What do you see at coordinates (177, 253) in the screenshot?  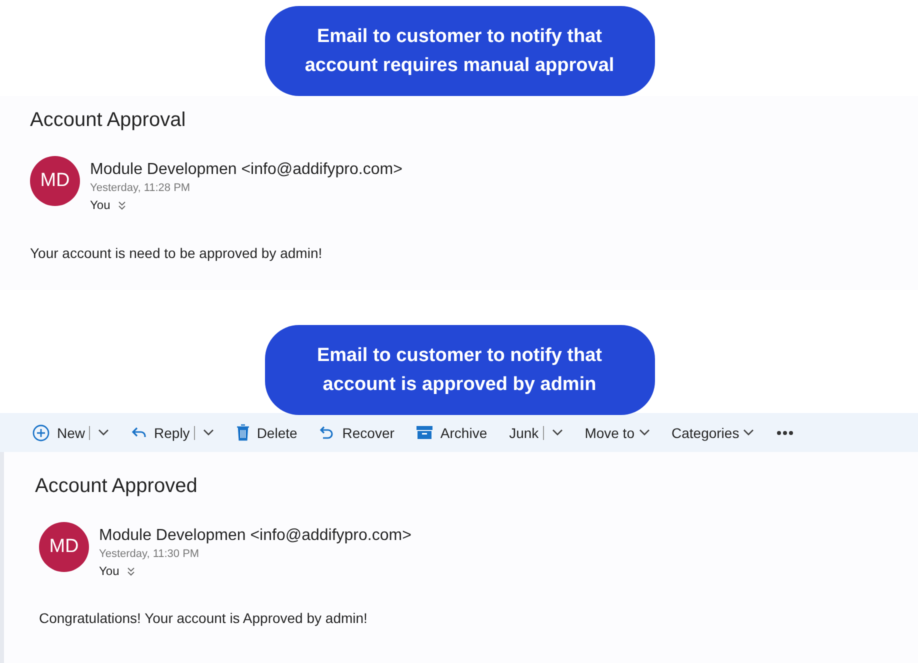 I see `email-body: Your account is need to be approved by admin!` at bounding box center [177, 253].